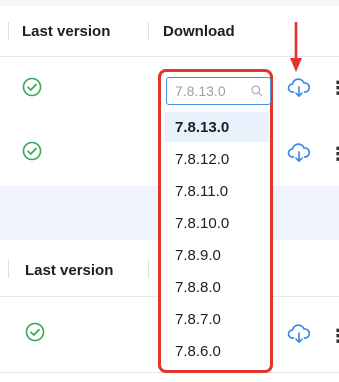 This screenshot has height=382, width=339. I want to click on version-option: 7.8.10.0, so click(217, 223).